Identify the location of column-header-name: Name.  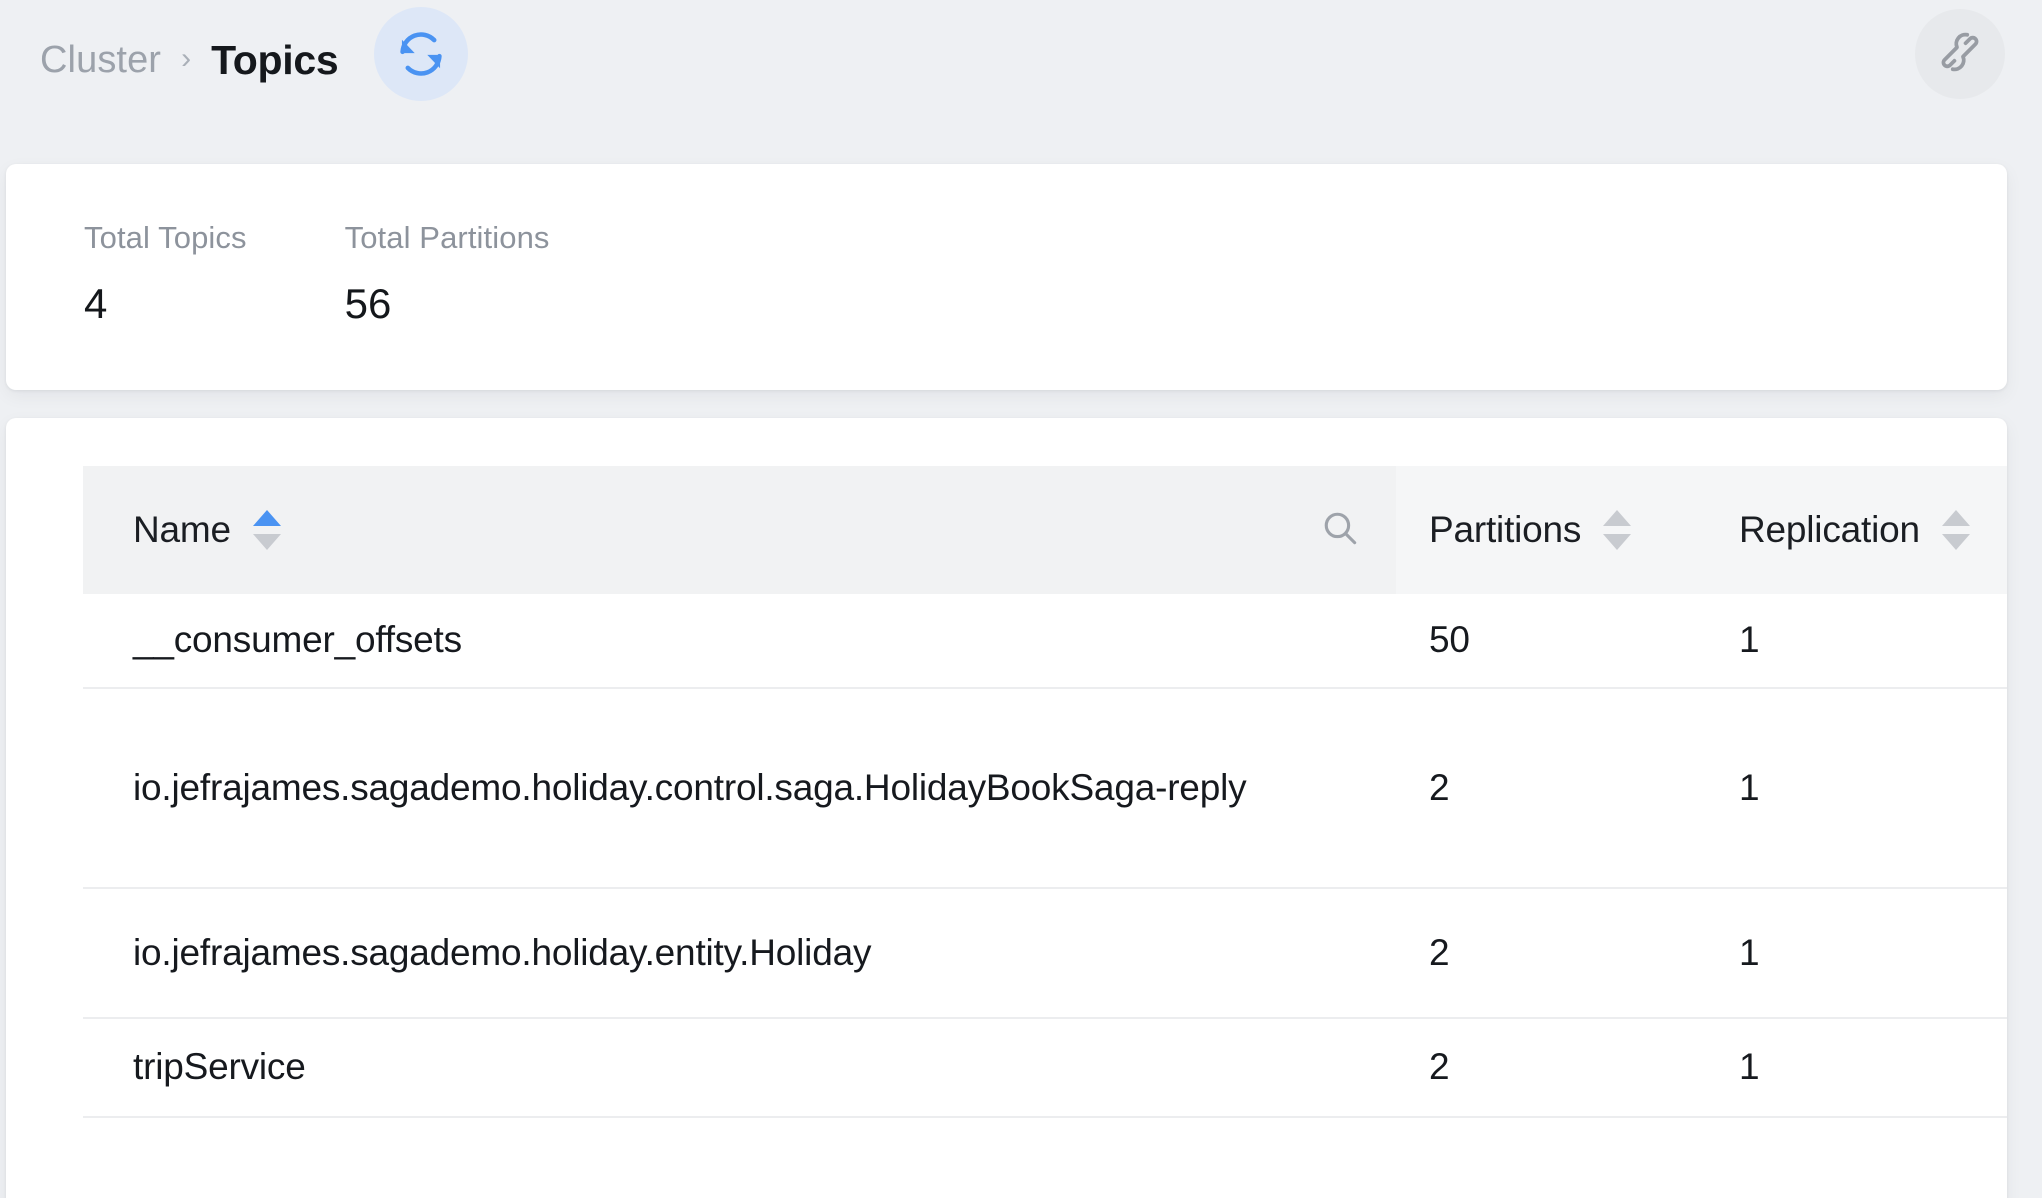
(739, 530).